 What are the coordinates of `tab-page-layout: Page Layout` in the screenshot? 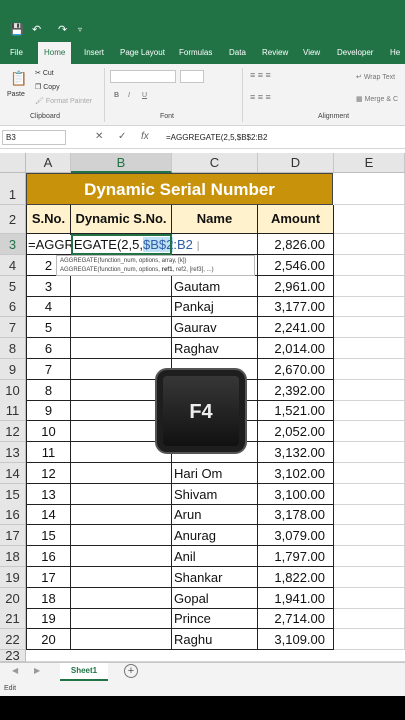 It's located at (142, 53).